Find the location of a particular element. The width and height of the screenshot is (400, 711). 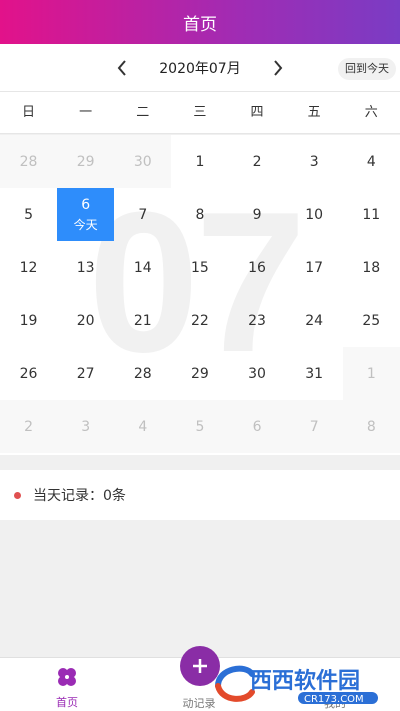

logo-url-text: CR173.COM is located at coordinates (334, 699).